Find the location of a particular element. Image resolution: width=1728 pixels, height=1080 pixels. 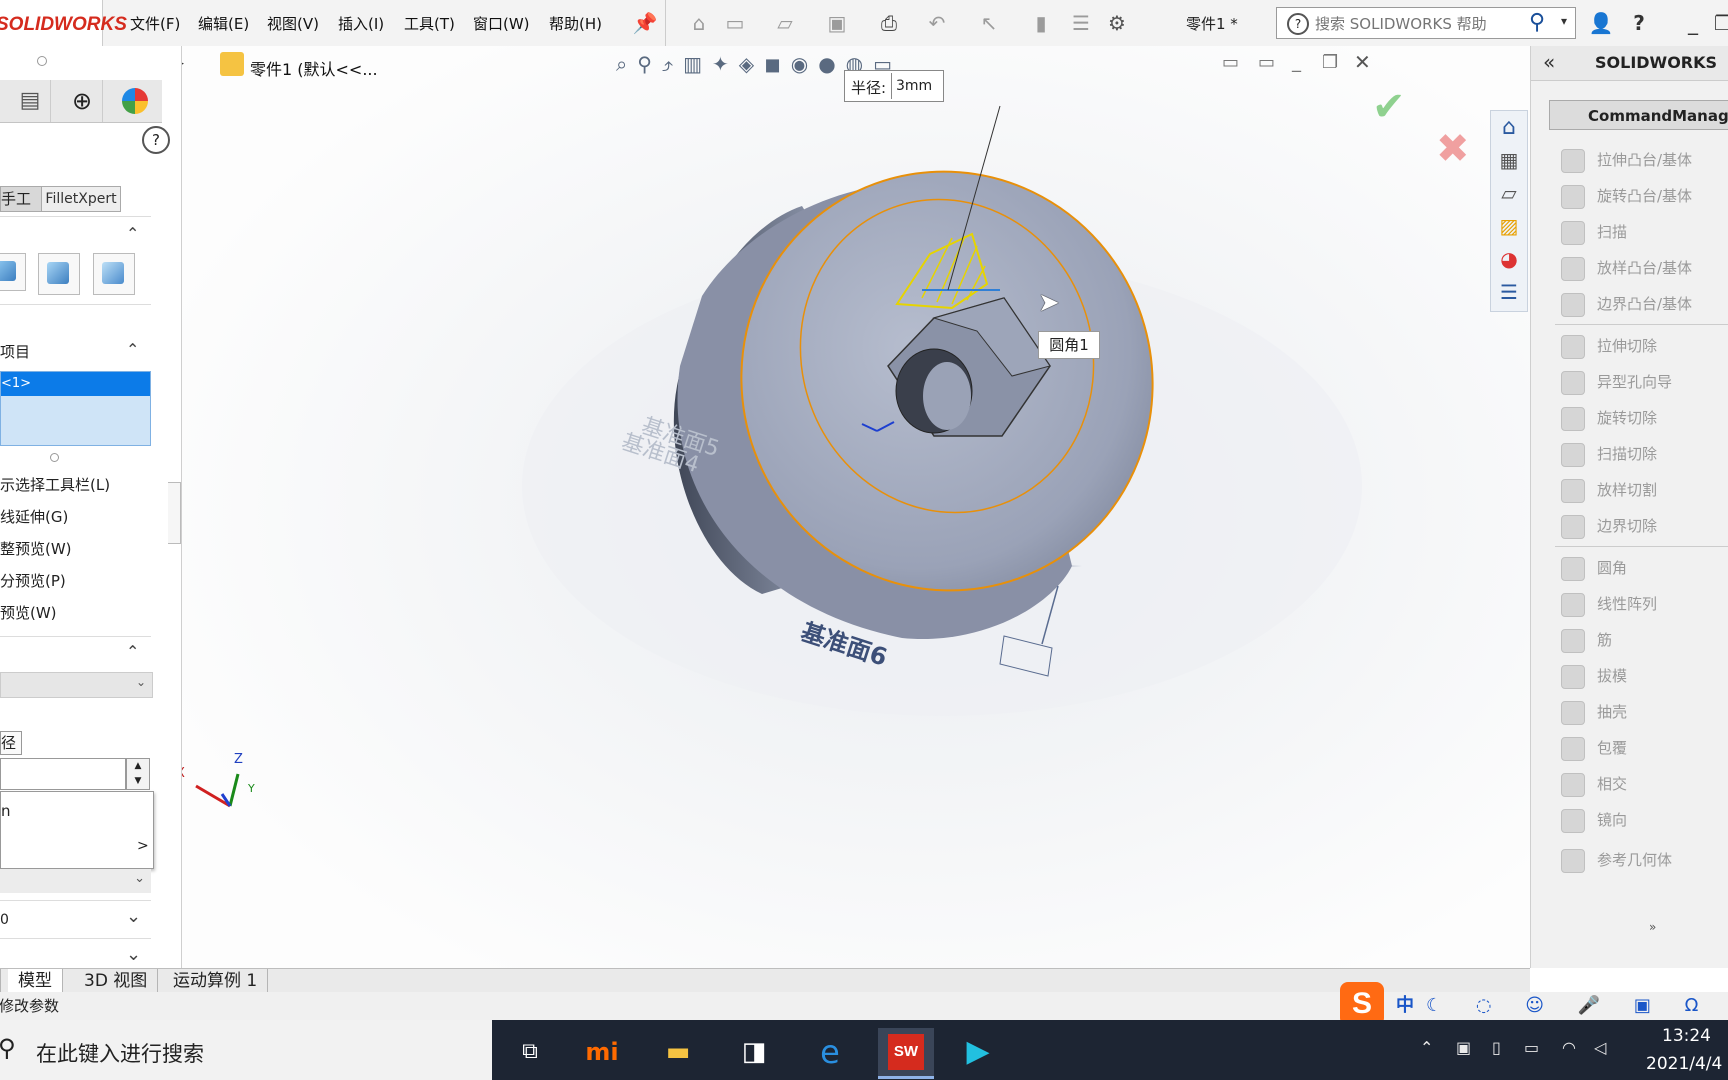

cmd-revolve-cut: 旋转切除 is located at coordinates (1644, 418).